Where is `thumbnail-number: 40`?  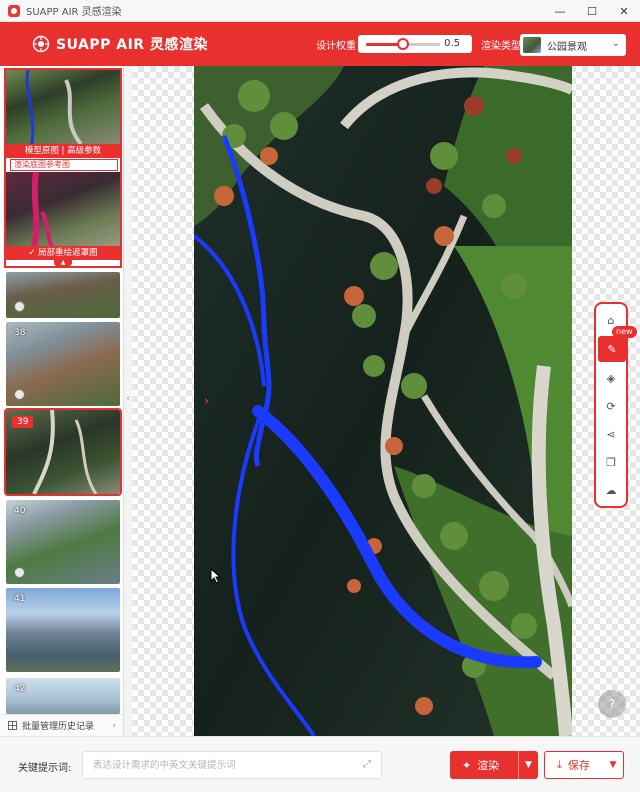 thumbnail-number: 40 is located at coordinates (20, 511).